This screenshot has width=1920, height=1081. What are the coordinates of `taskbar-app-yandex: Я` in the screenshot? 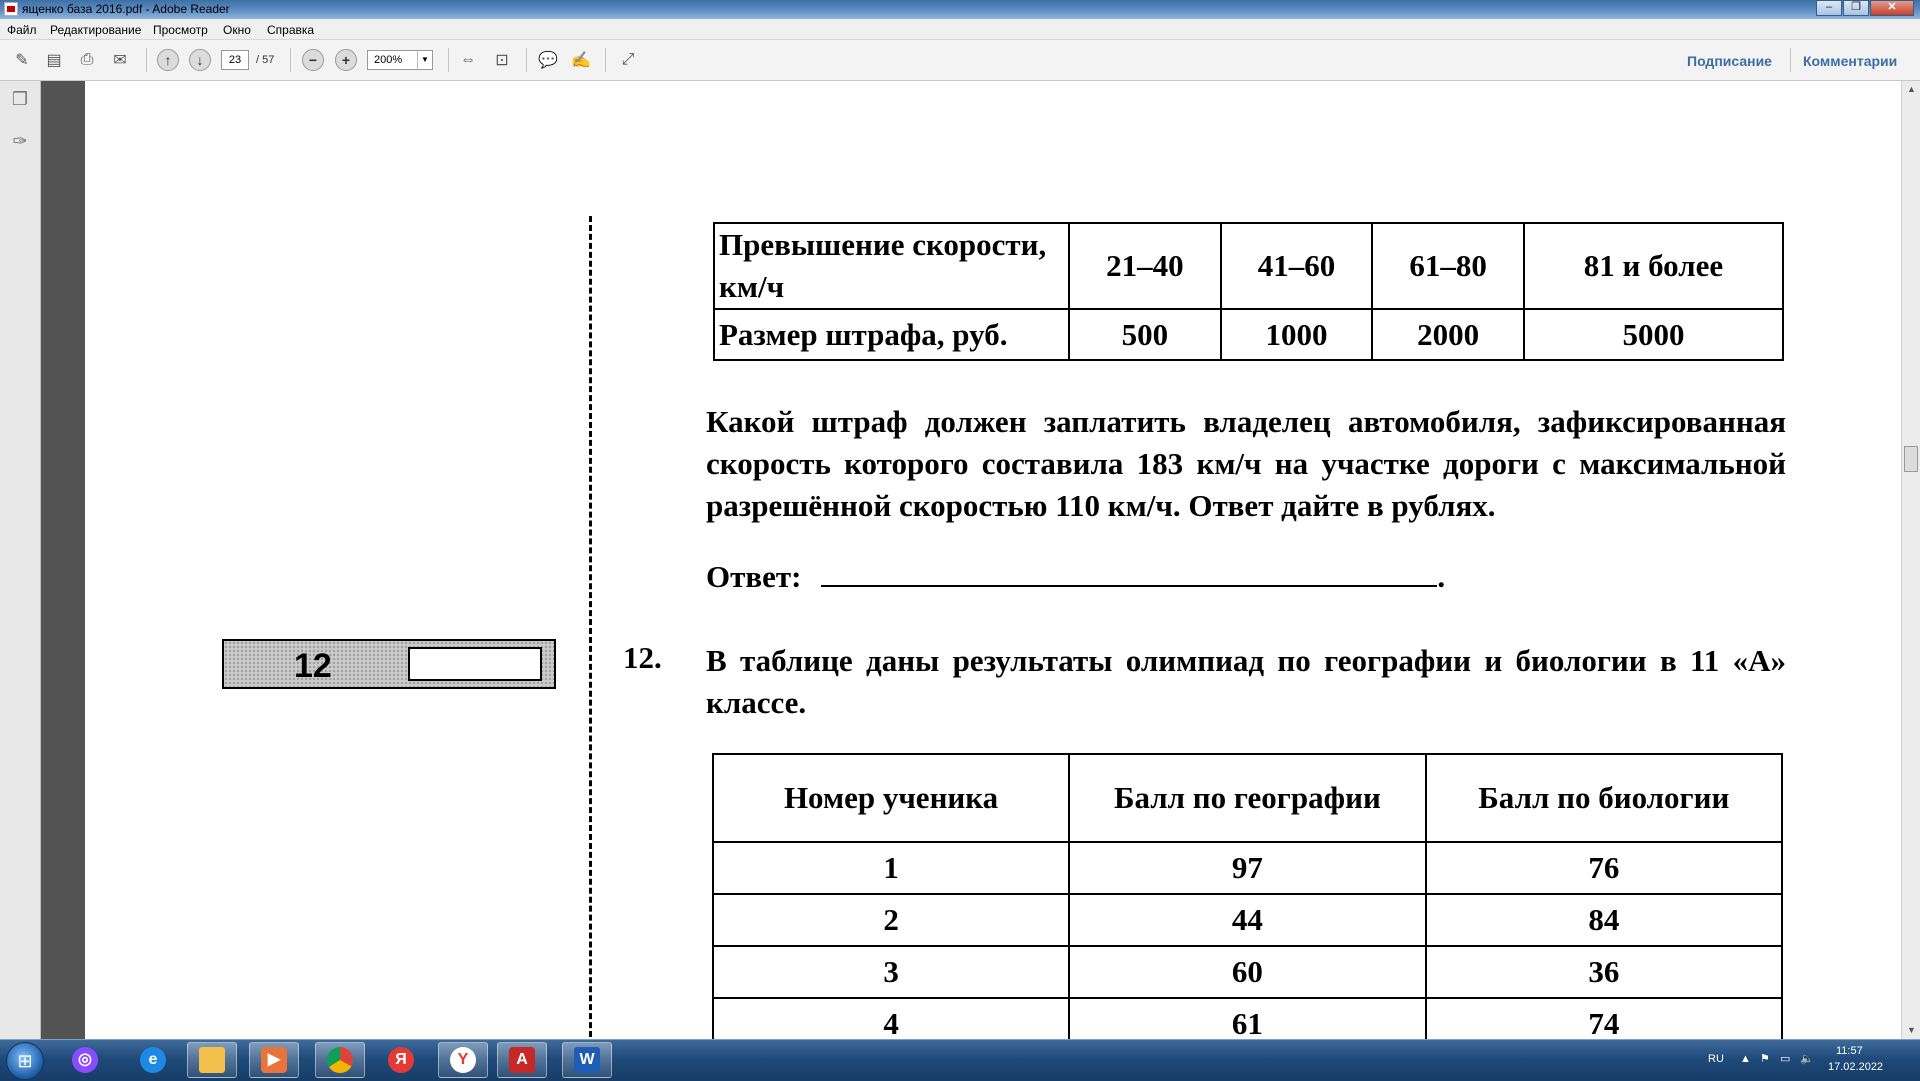 It's located at (401, 1060).